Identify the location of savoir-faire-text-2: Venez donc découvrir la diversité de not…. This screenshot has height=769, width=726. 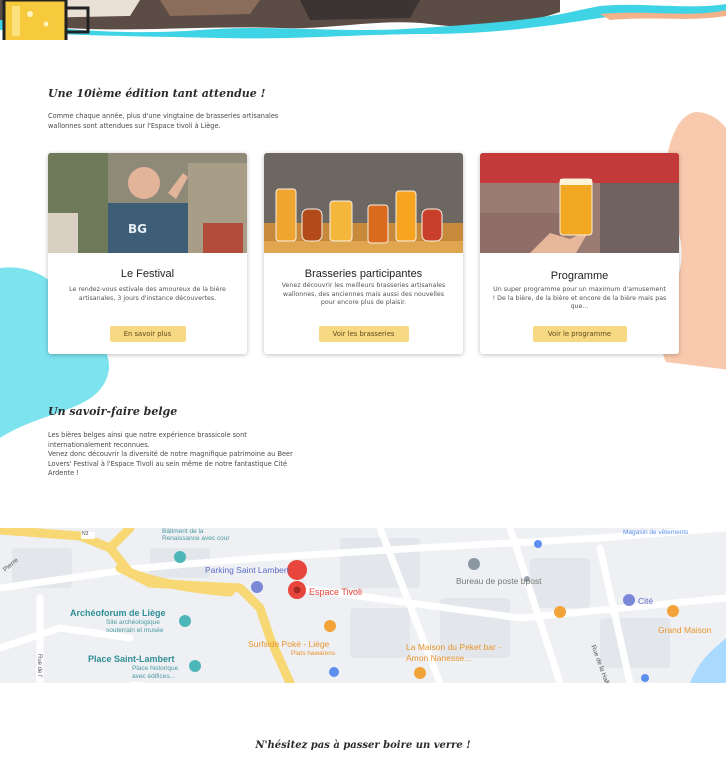
(170, 464).